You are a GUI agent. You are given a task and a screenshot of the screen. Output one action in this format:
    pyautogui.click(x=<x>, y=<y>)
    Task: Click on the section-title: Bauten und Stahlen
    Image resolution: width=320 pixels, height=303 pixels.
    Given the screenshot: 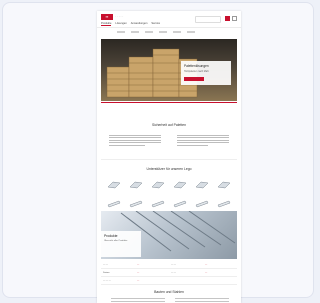 What is the action you would take?
    pyautogui.click(x=169, y=292)
    